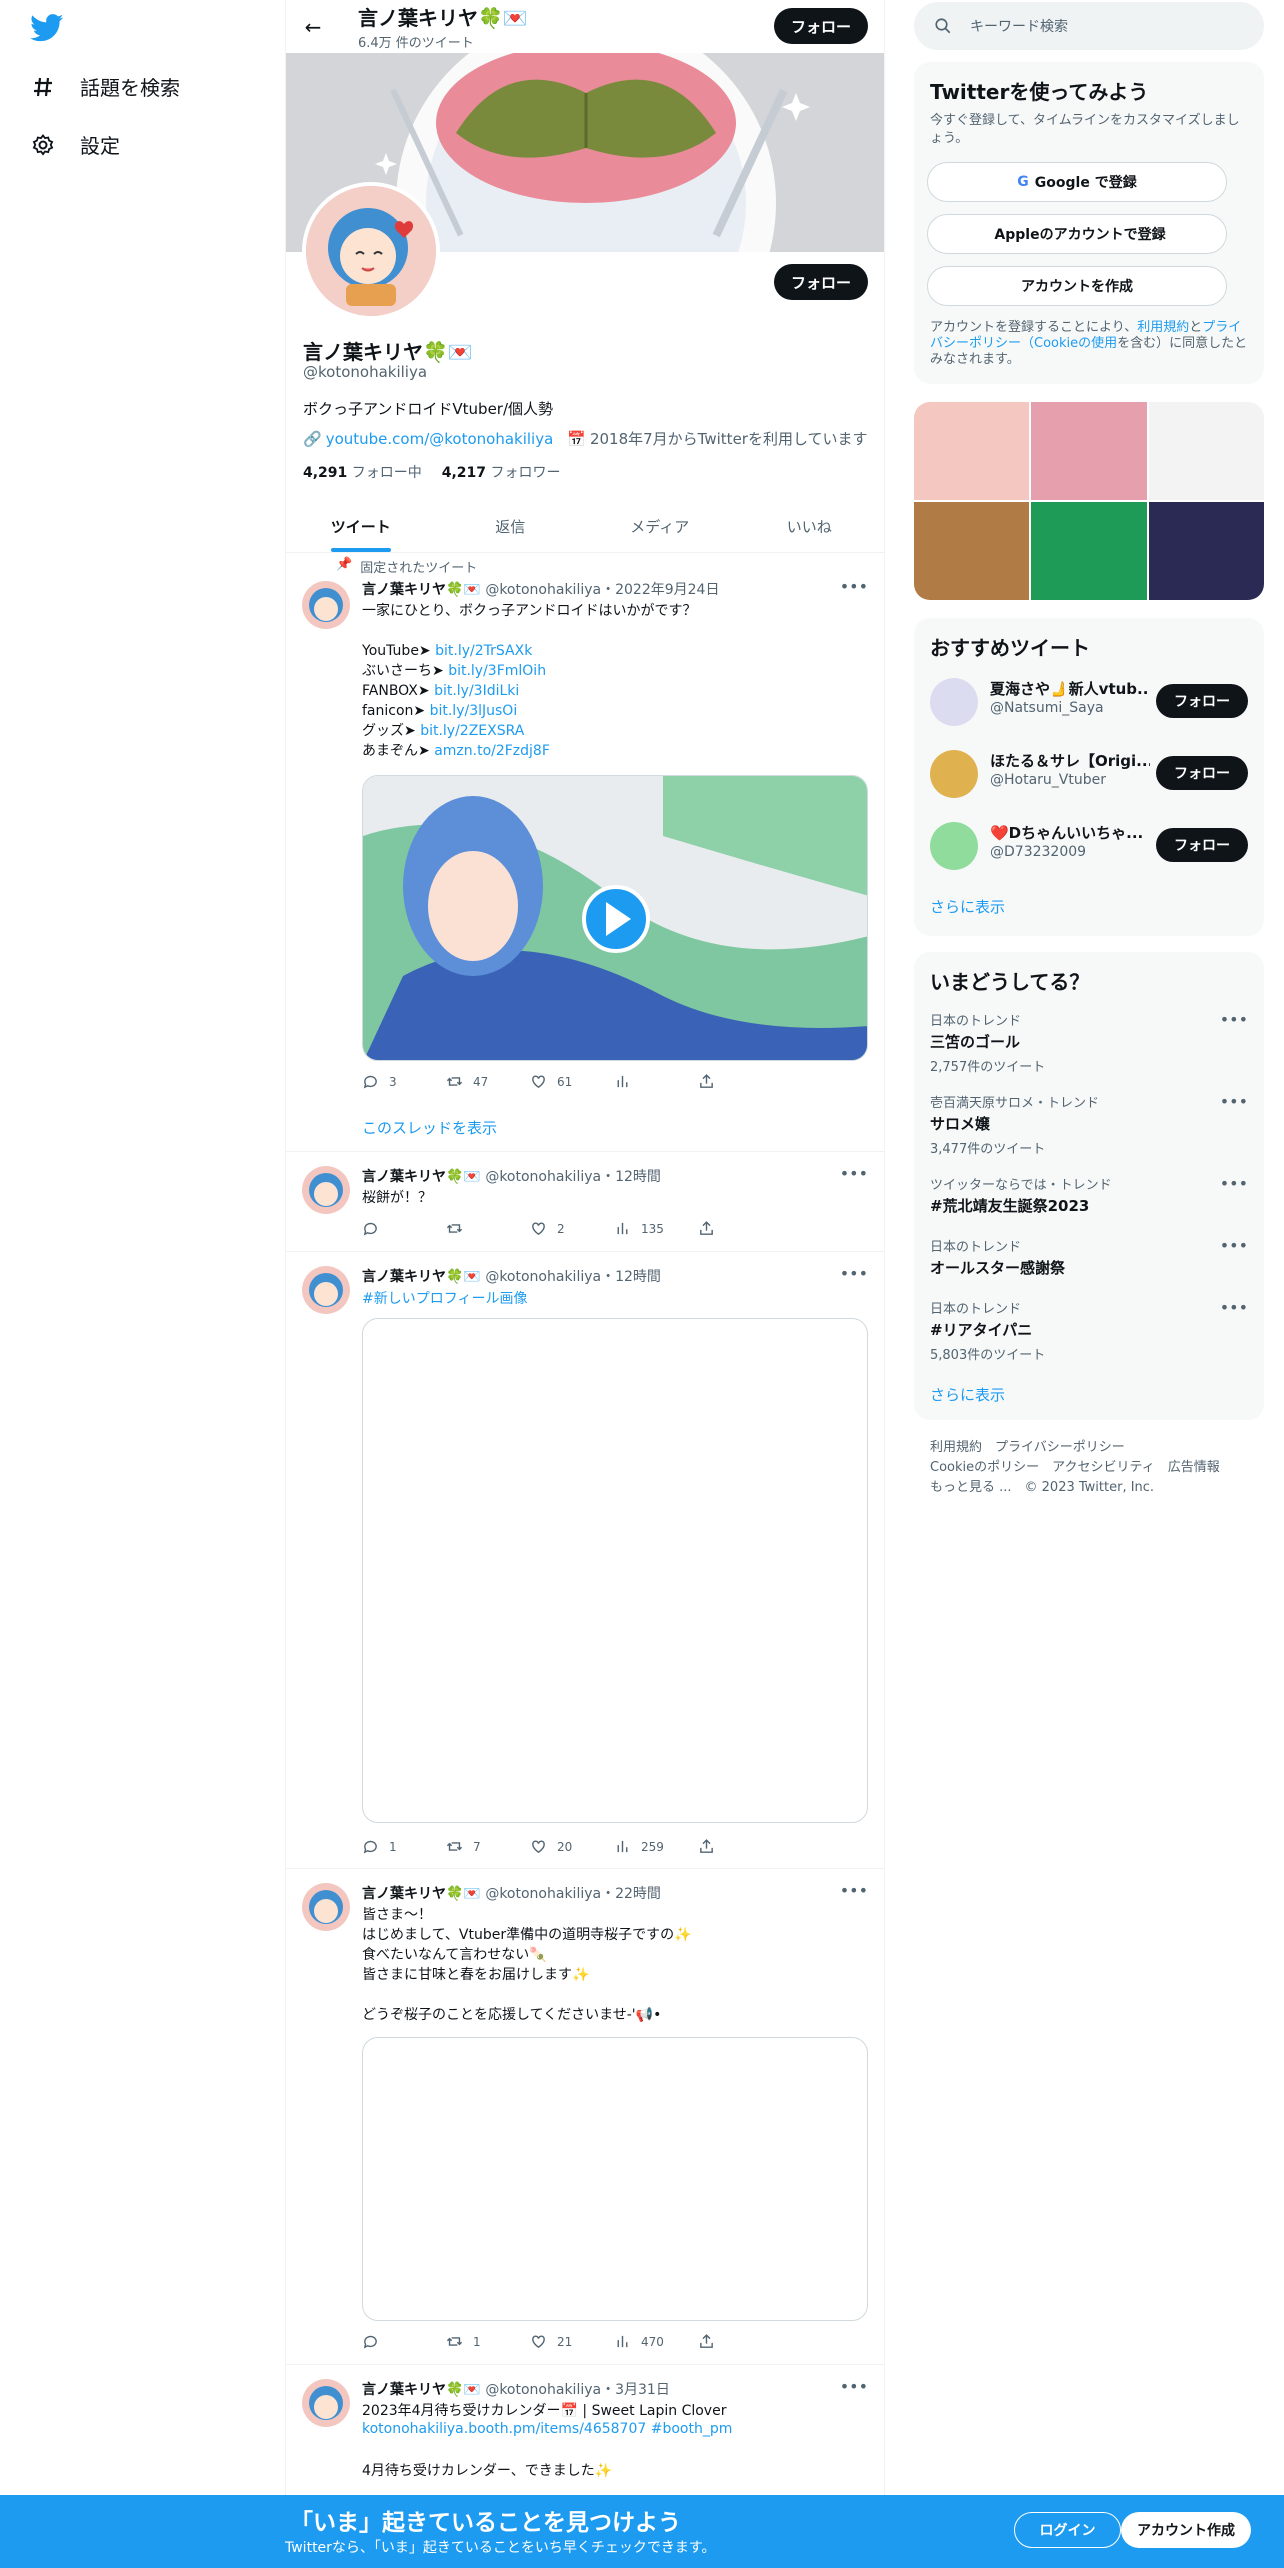 The width and height of the screenshot is (1284, 2568). What do you see at coordinates (47, 28) in the screenshot?
I see `twitter-logo-icon` at bounding box center [47, 28].